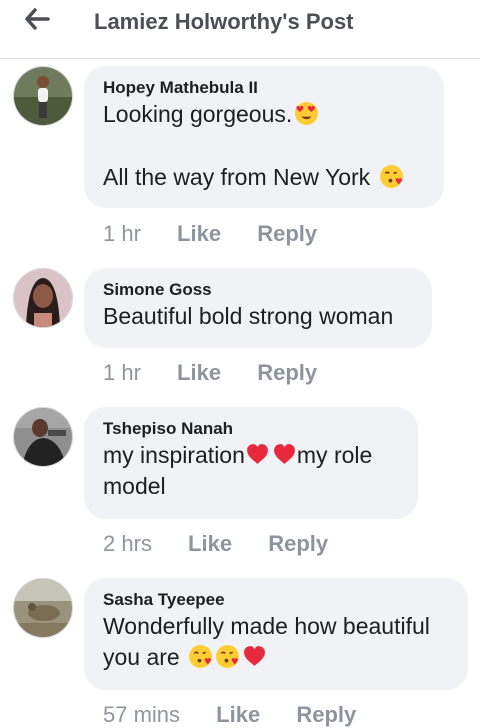 Image resolution: width=480 pixels, height=728 pixels. I want to click on arrow-left-icon, so click(37, 19).